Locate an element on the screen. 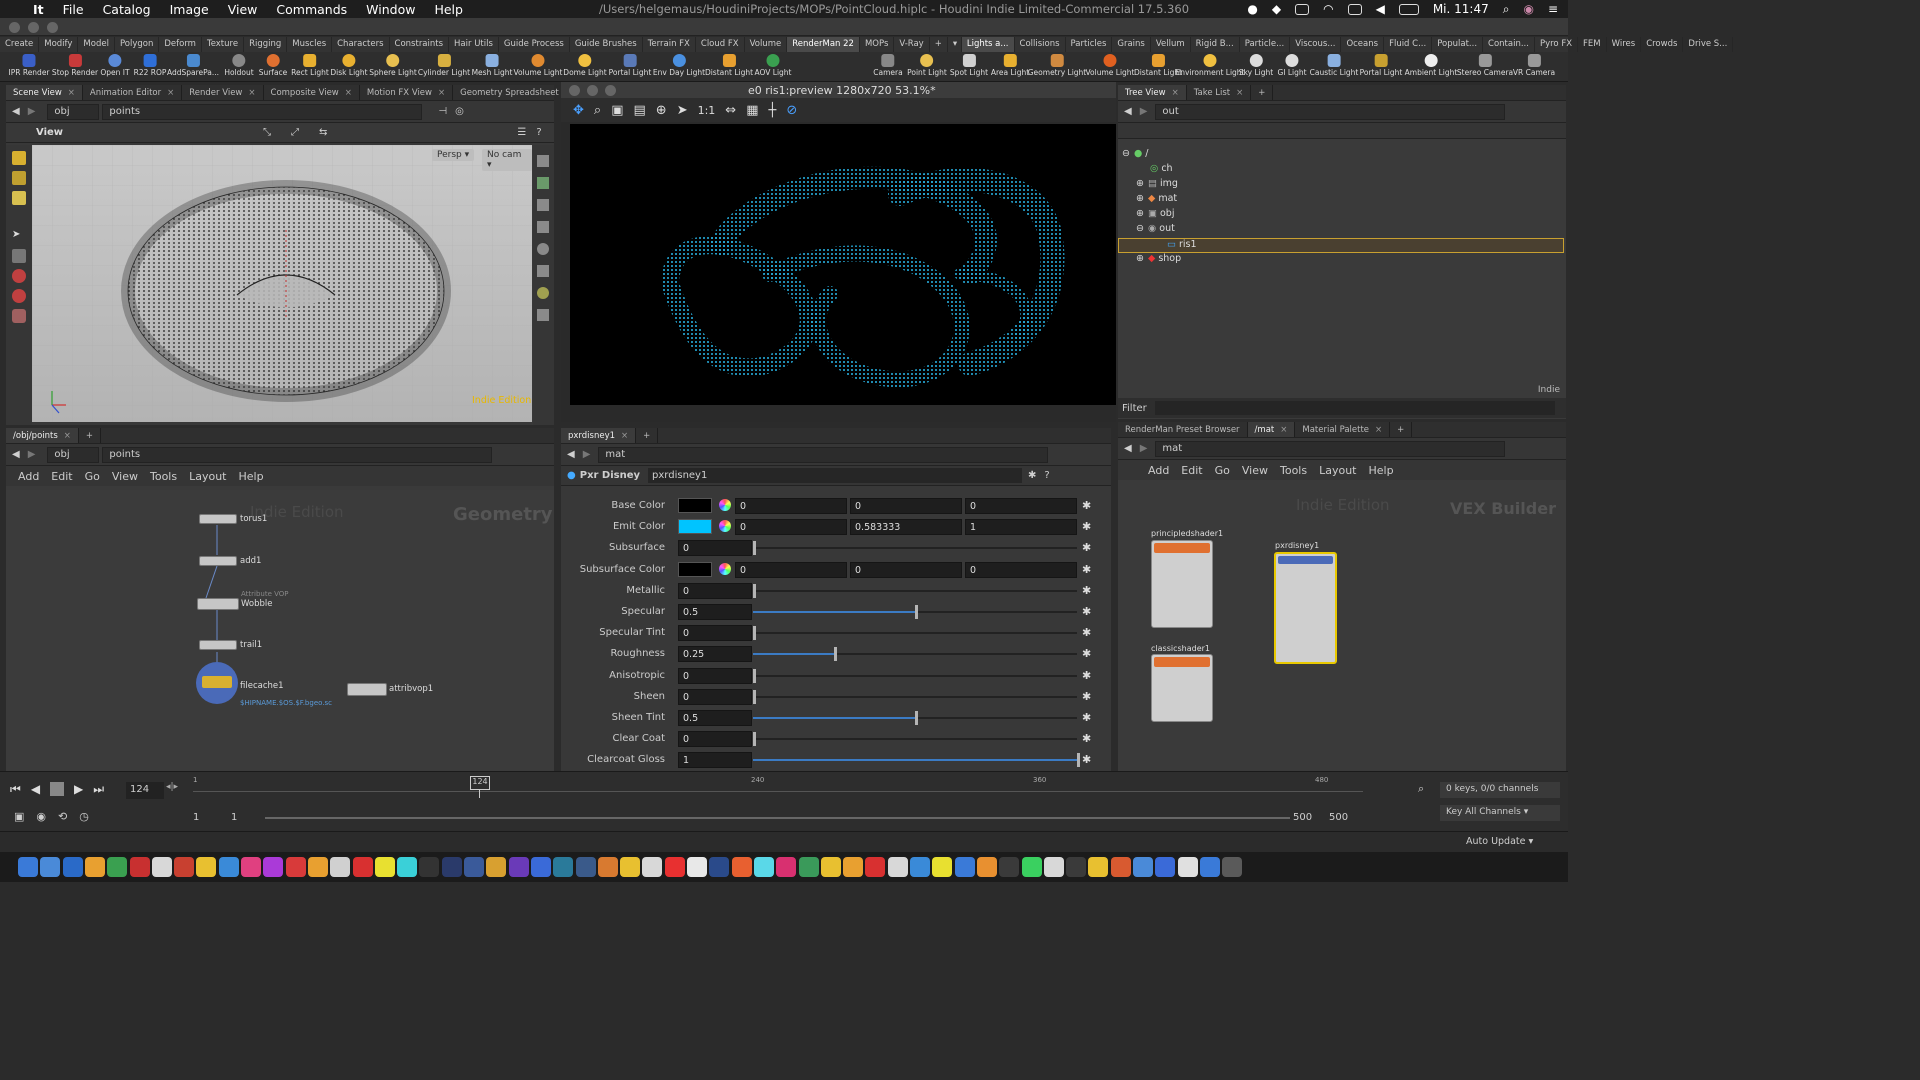 The height and width of the screenshot is (1080, 1920). shelf-tab: Wires is located at coordinates (1624, 44).